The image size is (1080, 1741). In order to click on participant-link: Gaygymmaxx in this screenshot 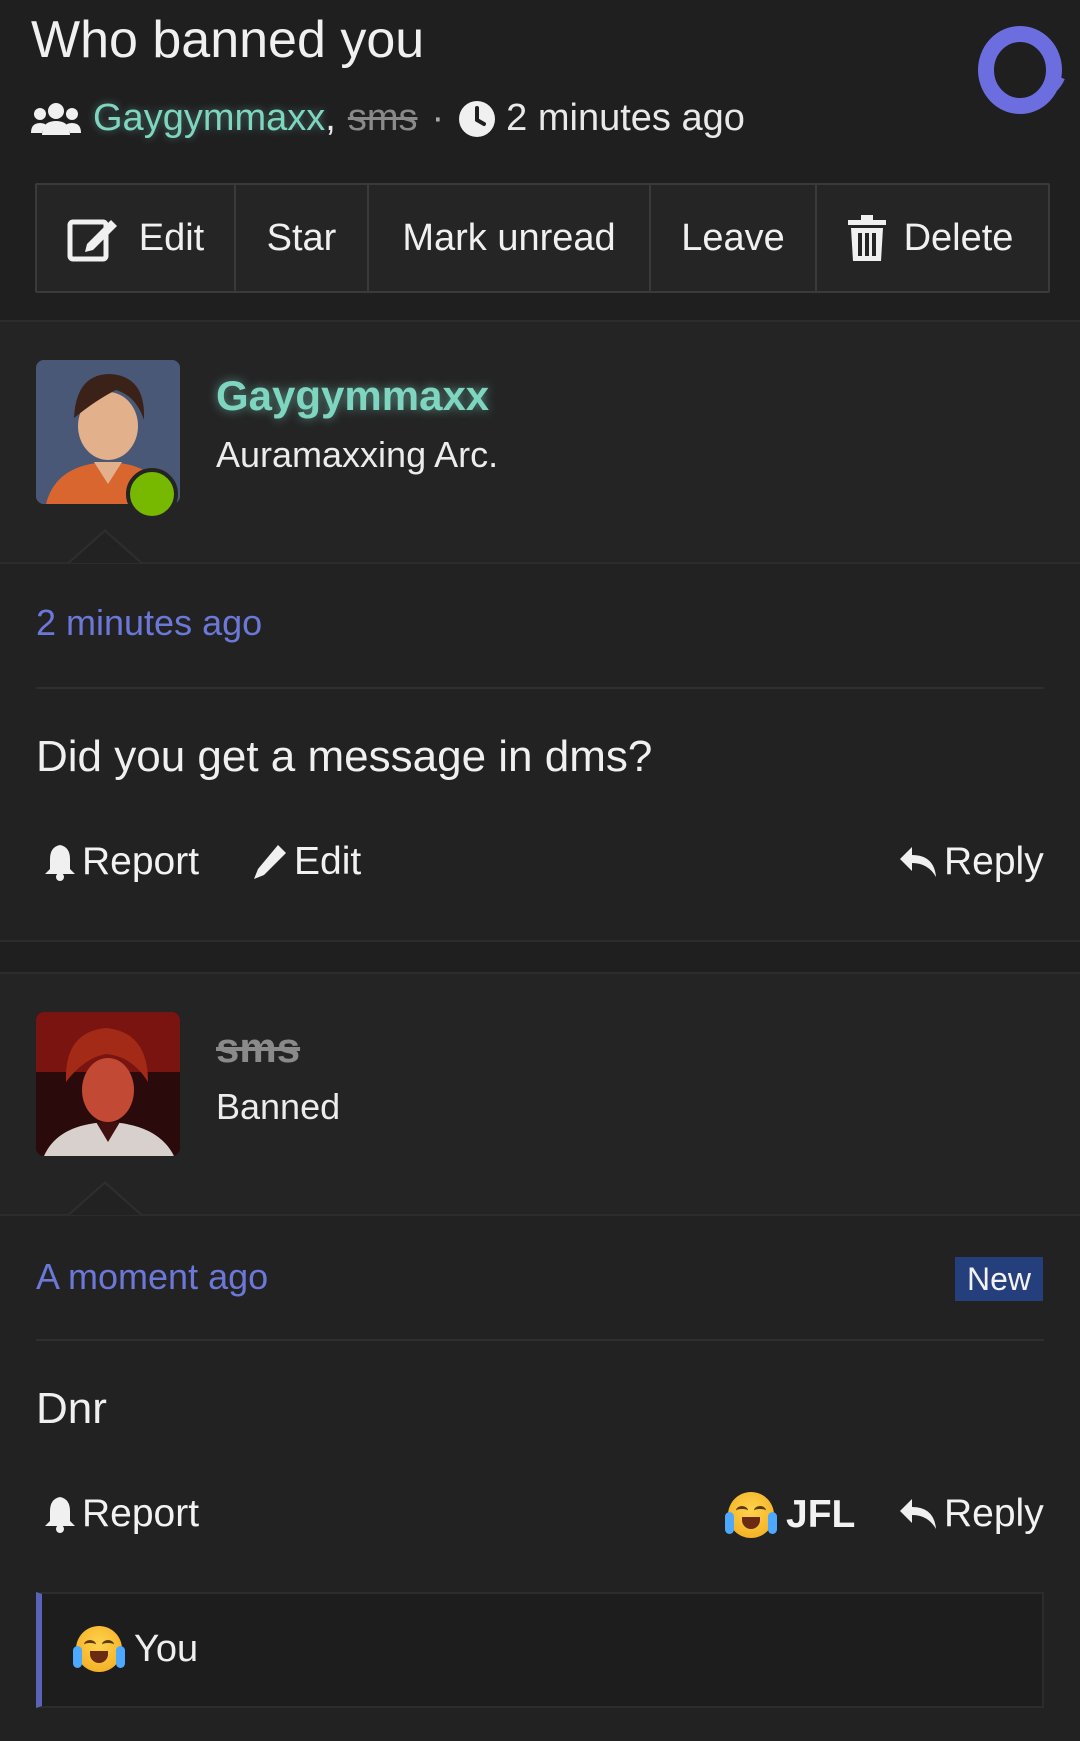, I will do `click(209, 118)`.